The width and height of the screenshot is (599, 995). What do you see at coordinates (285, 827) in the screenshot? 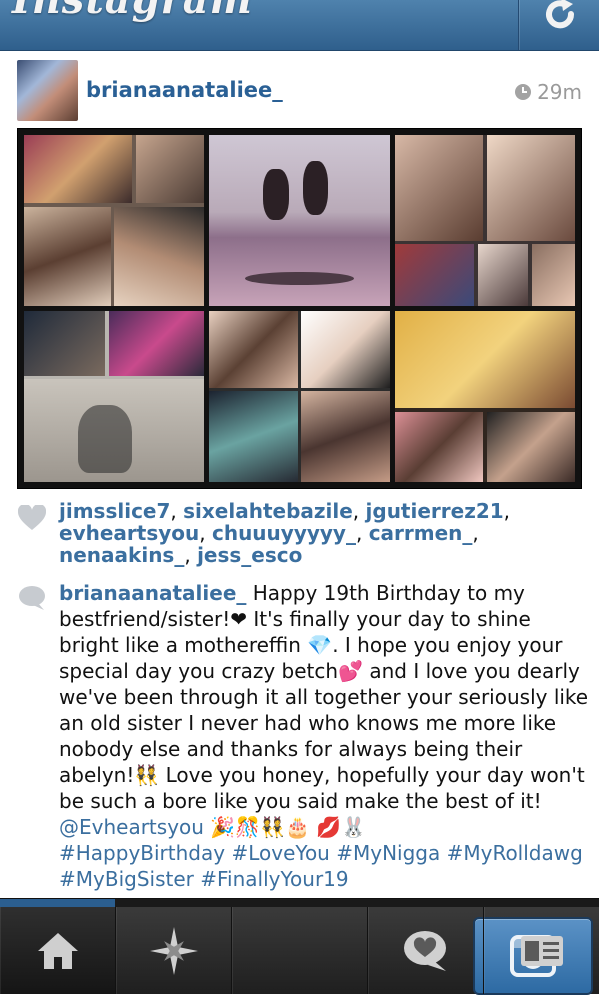
I see `caption-emojis: 🎉🎊👯🎂 💋🐰` at bounding box center [285, 827].